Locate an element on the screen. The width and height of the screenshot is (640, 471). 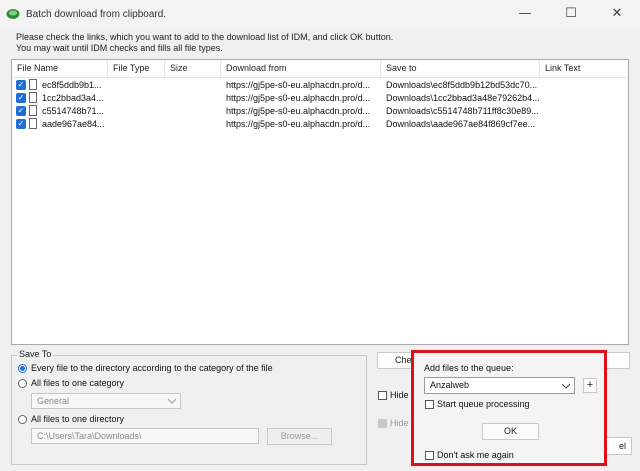
maximize-button: ☐ is located at coordinates (571, 14).